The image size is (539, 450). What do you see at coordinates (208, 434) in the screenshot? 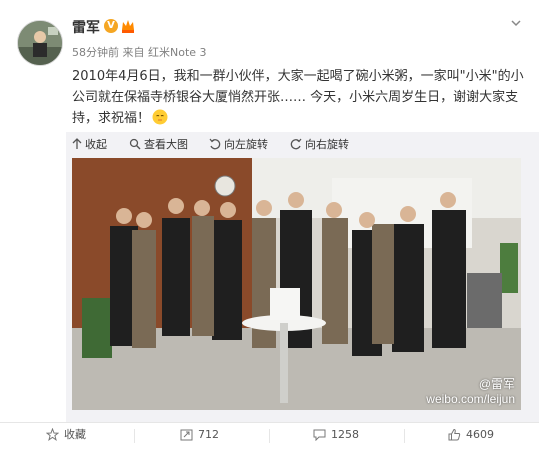
I see `repost-count: 712` at bounding box center [208, 434].